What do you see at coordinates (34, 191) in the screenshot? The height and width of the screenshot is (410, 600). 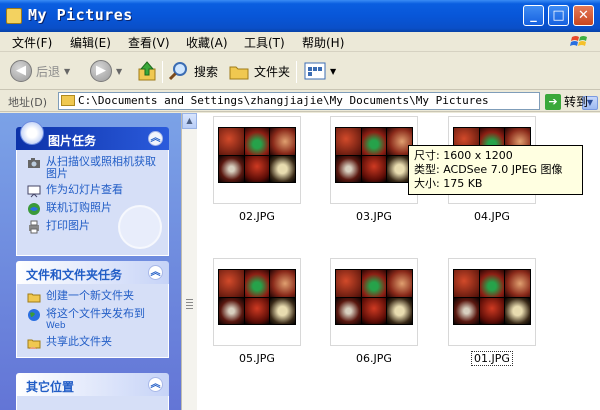 I see `slideshow-icon` at bounding box center [34, 191].